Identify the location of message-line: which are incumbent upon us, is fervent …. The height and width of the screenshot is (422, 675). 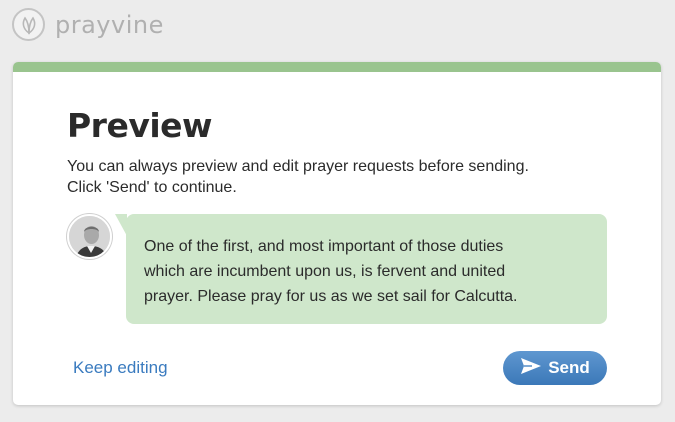
(325, 271).